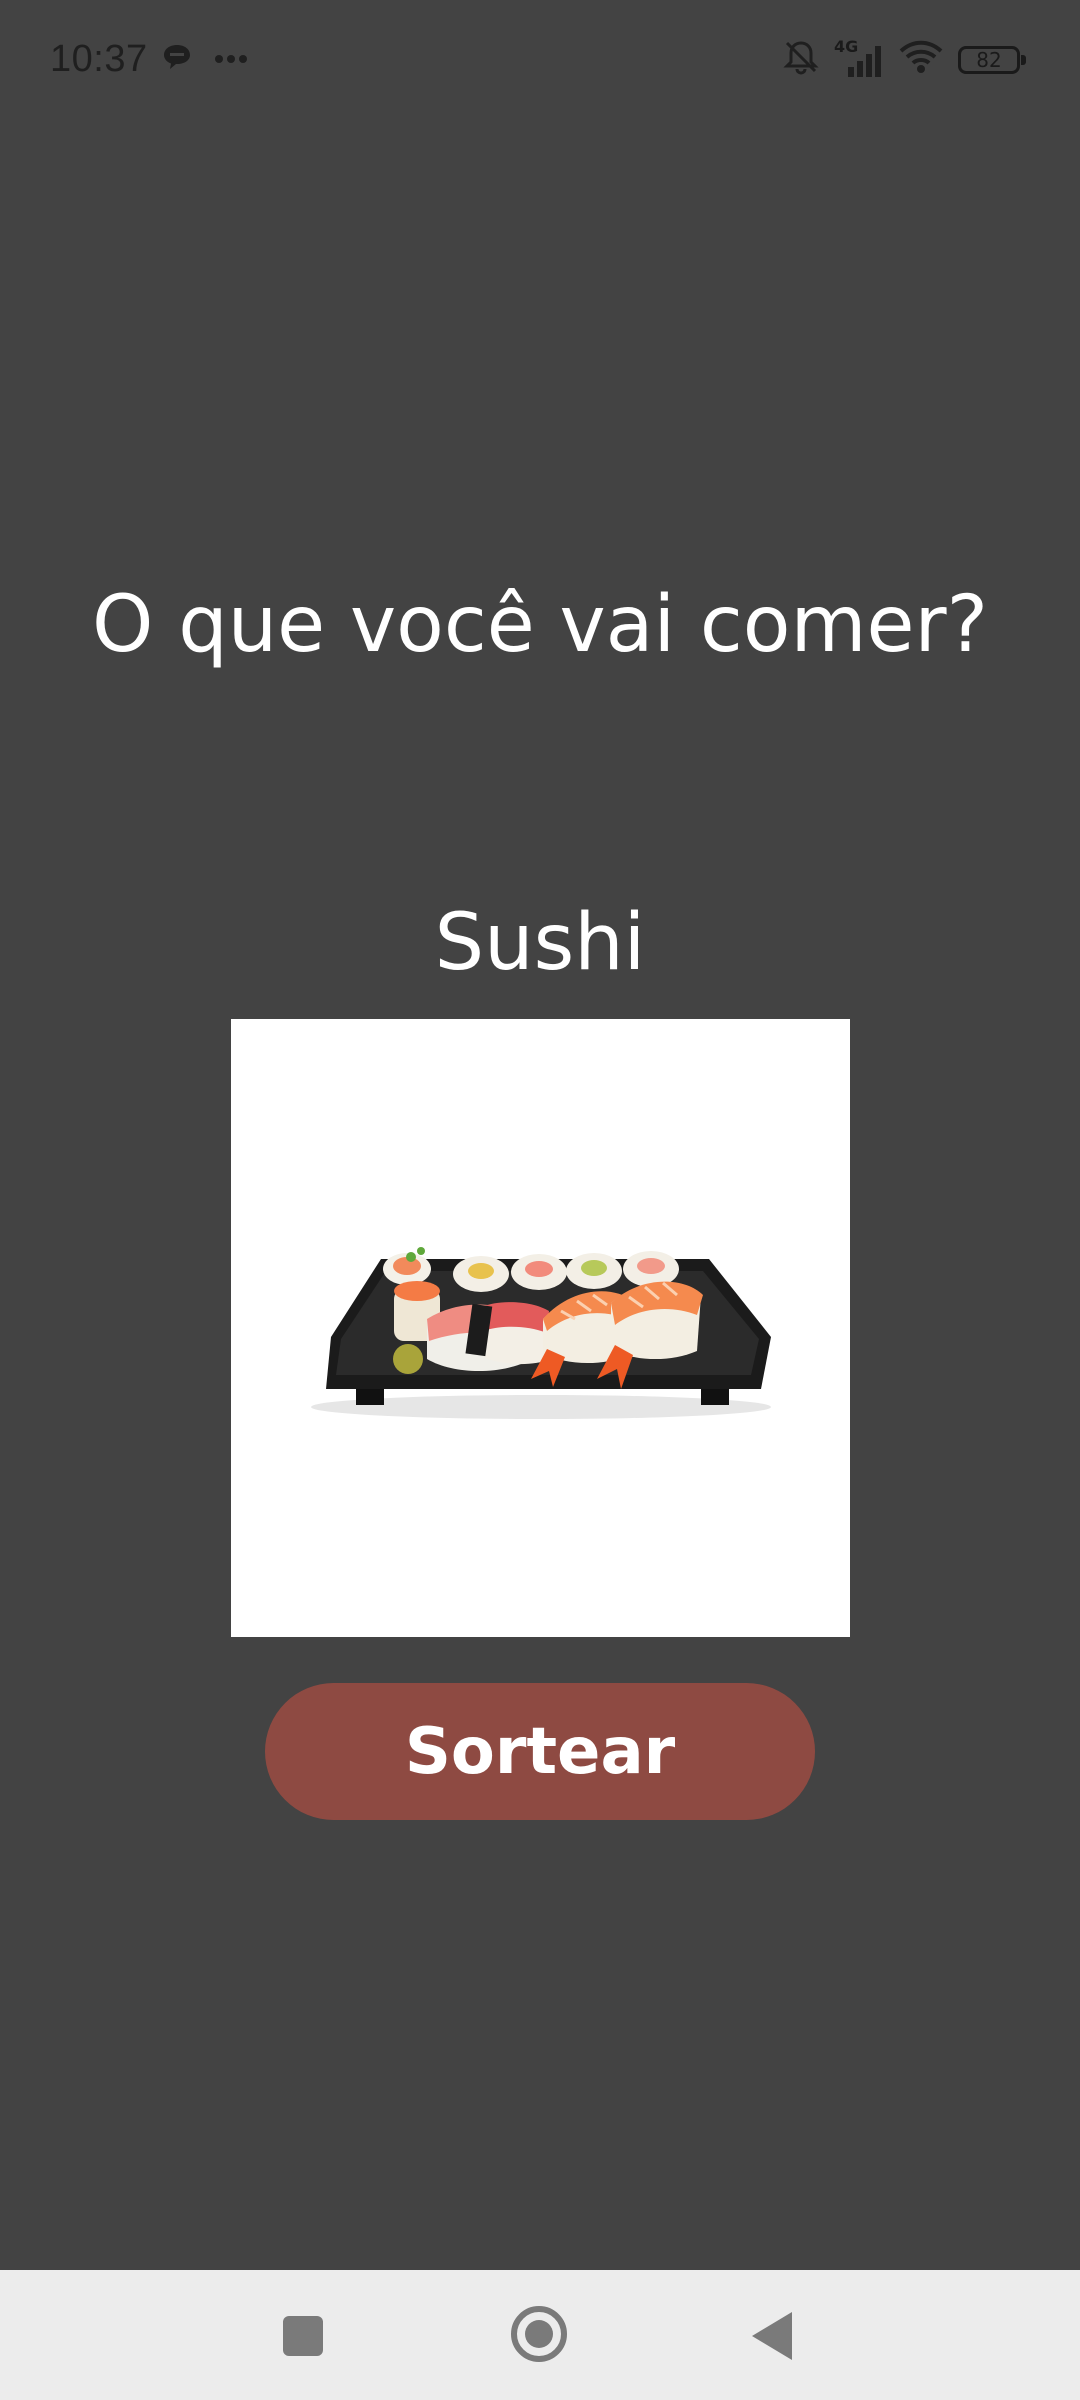 This screenshot has height=2400, width=1080. I want to click on battery-icon: 82, so click(992, 59).